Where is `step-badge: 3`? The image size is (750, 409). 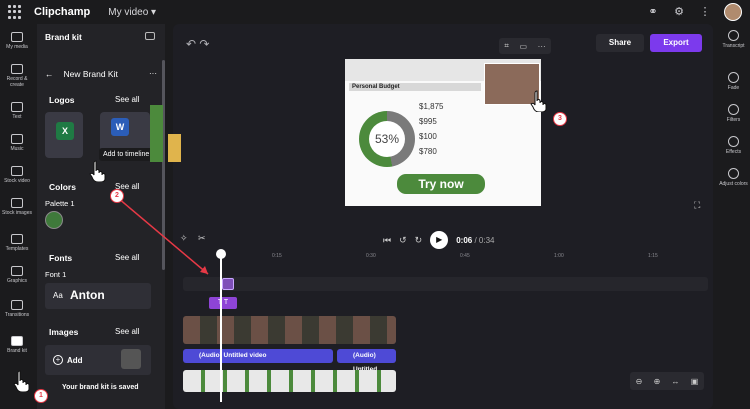 step-badge: 3 is located at coordinates (560, 119).